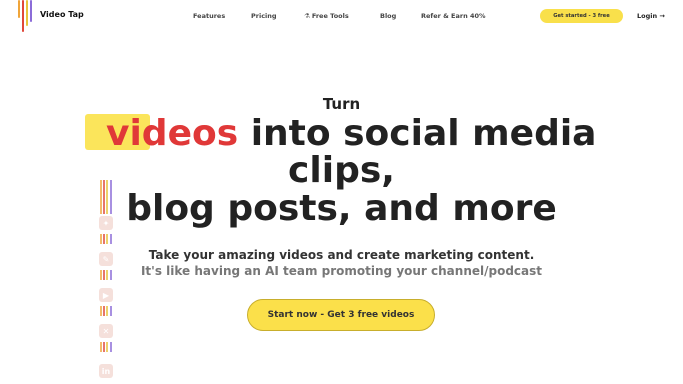 This screenshot has height=384, width=683. I want to click on nav-link-blog: Blog, so click(388, 16).